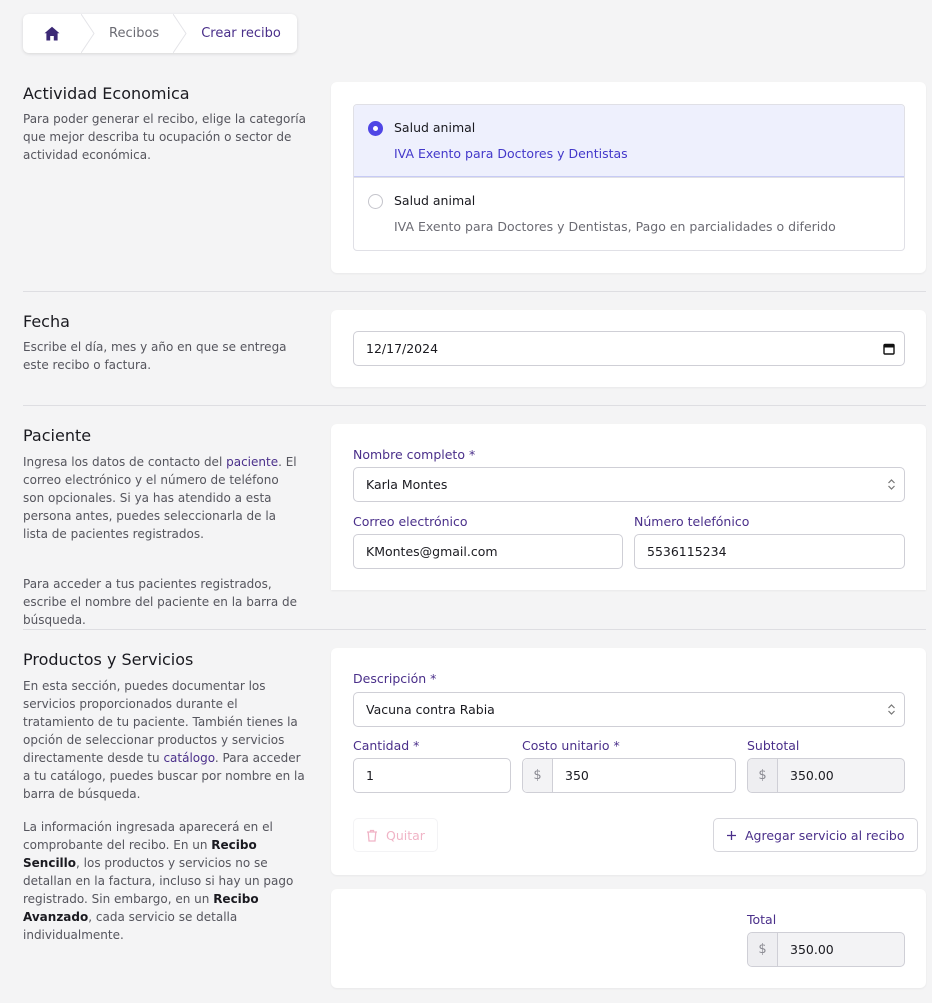 This screenshot has width=932, height=1003. I want to click on unit-cost-value: 350, so click(577, 775).